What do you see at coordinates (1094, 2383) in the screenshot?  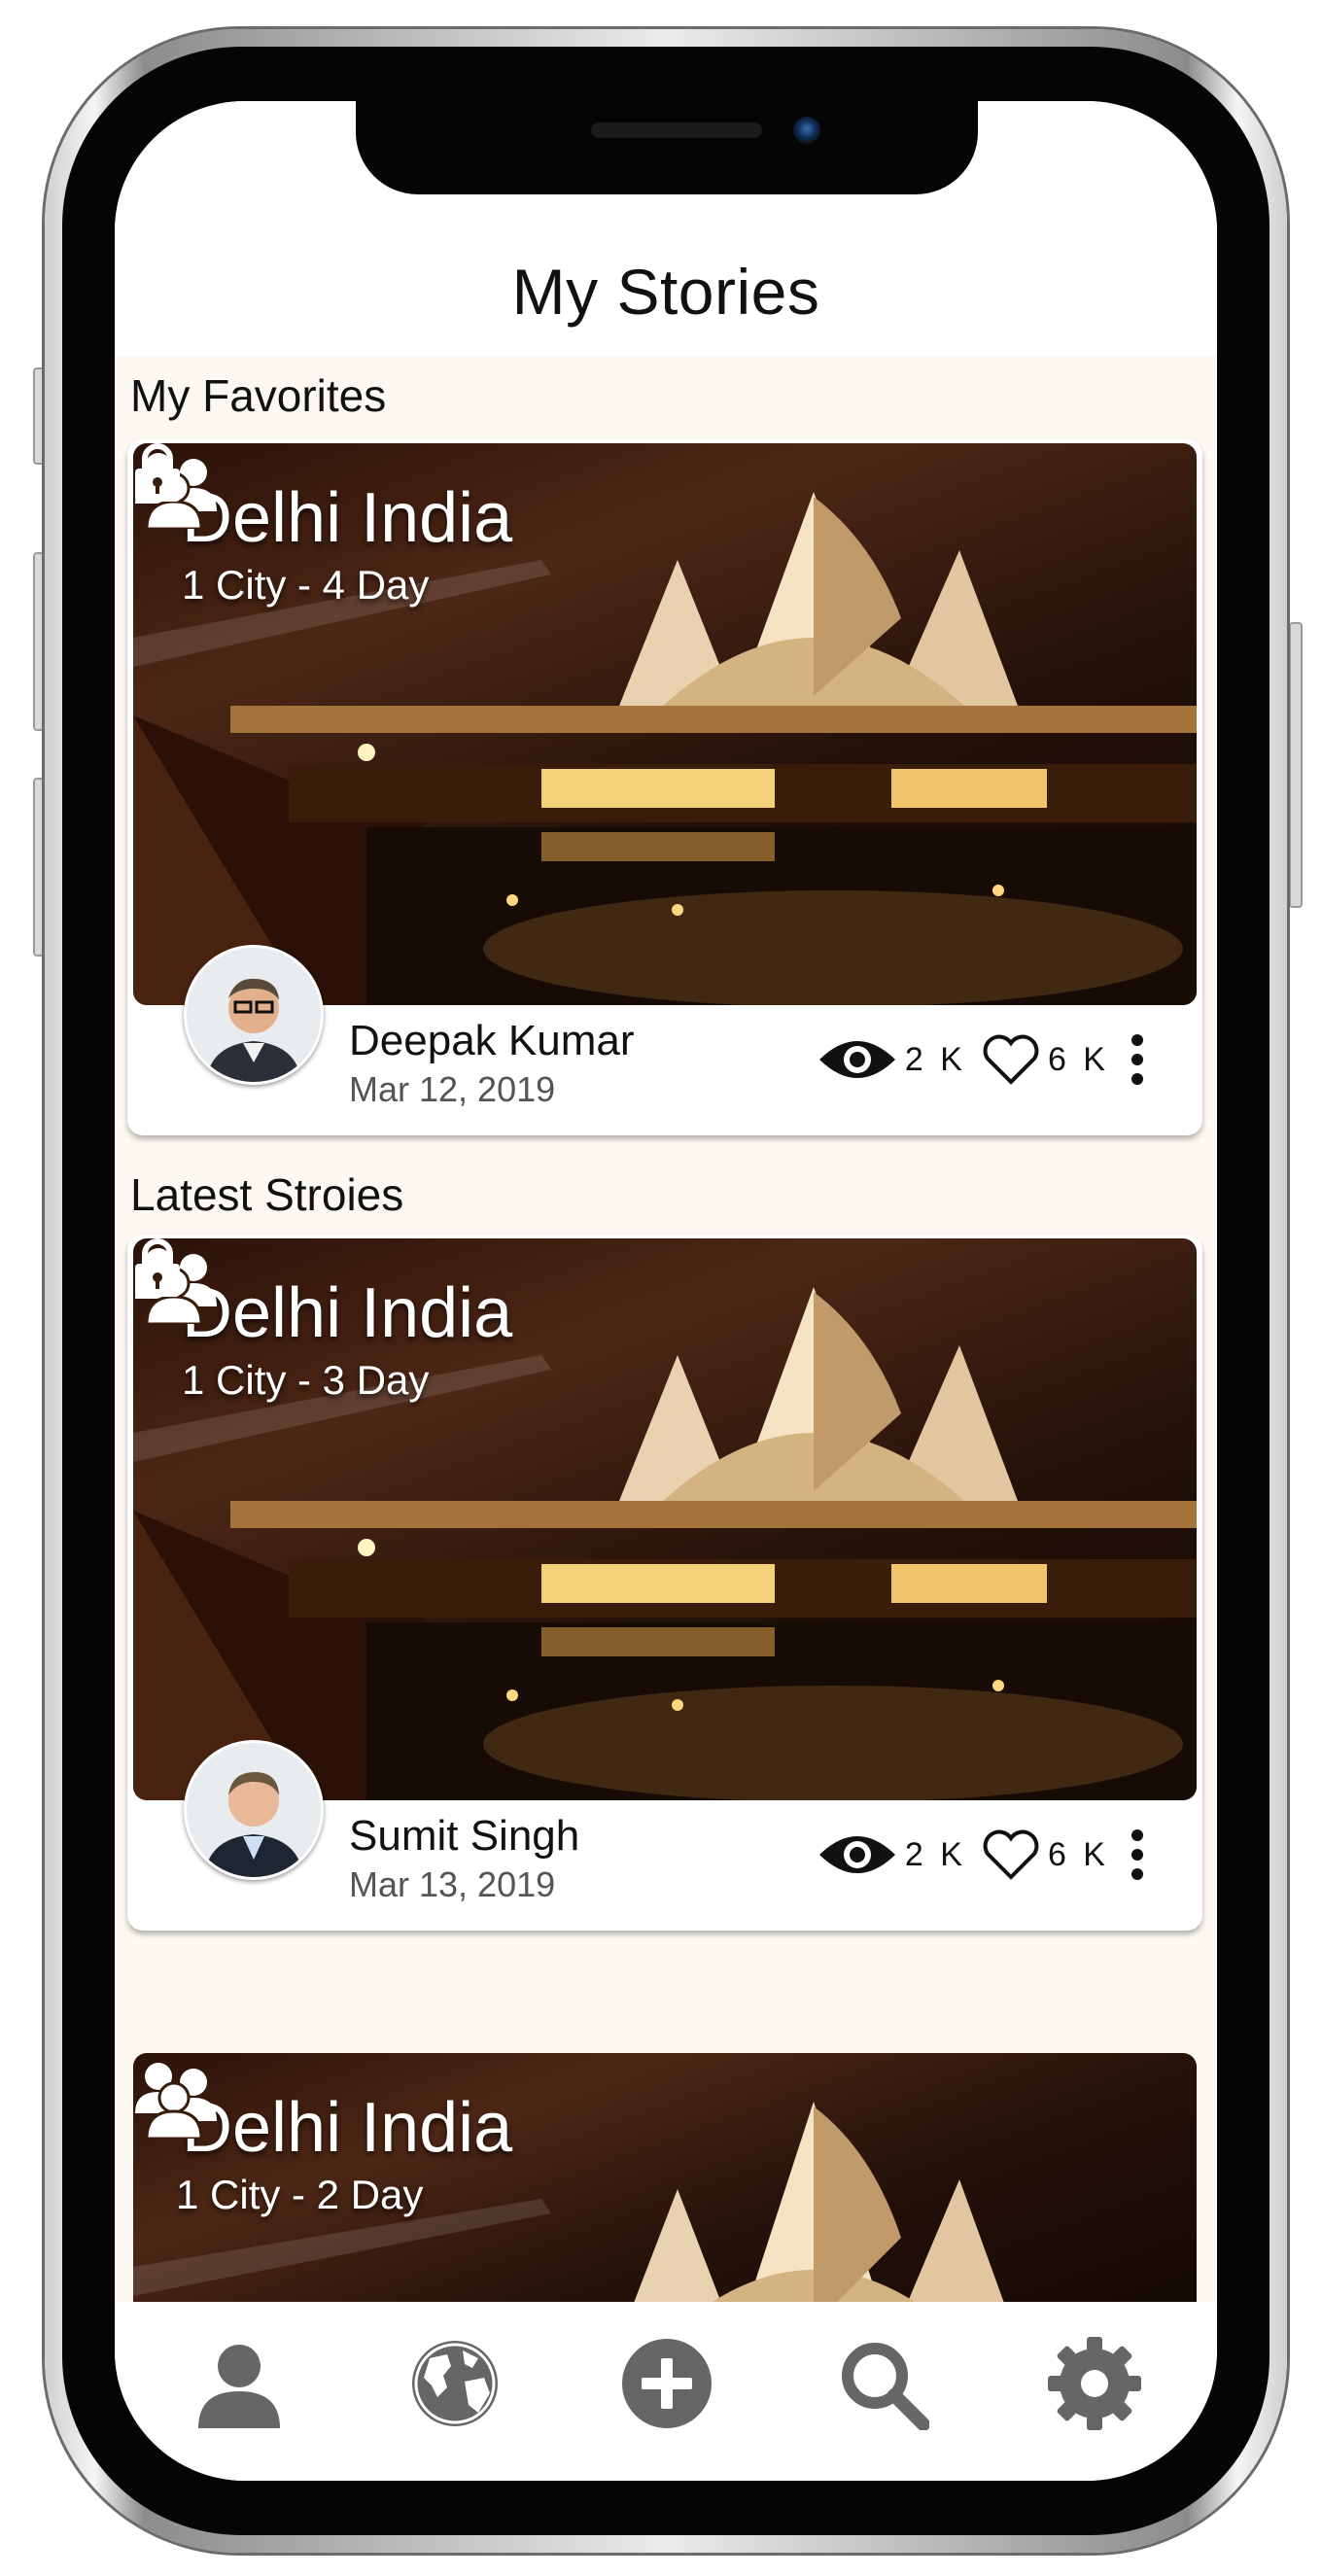 I see `settings-icon` at bounding box center [1094, 2383].